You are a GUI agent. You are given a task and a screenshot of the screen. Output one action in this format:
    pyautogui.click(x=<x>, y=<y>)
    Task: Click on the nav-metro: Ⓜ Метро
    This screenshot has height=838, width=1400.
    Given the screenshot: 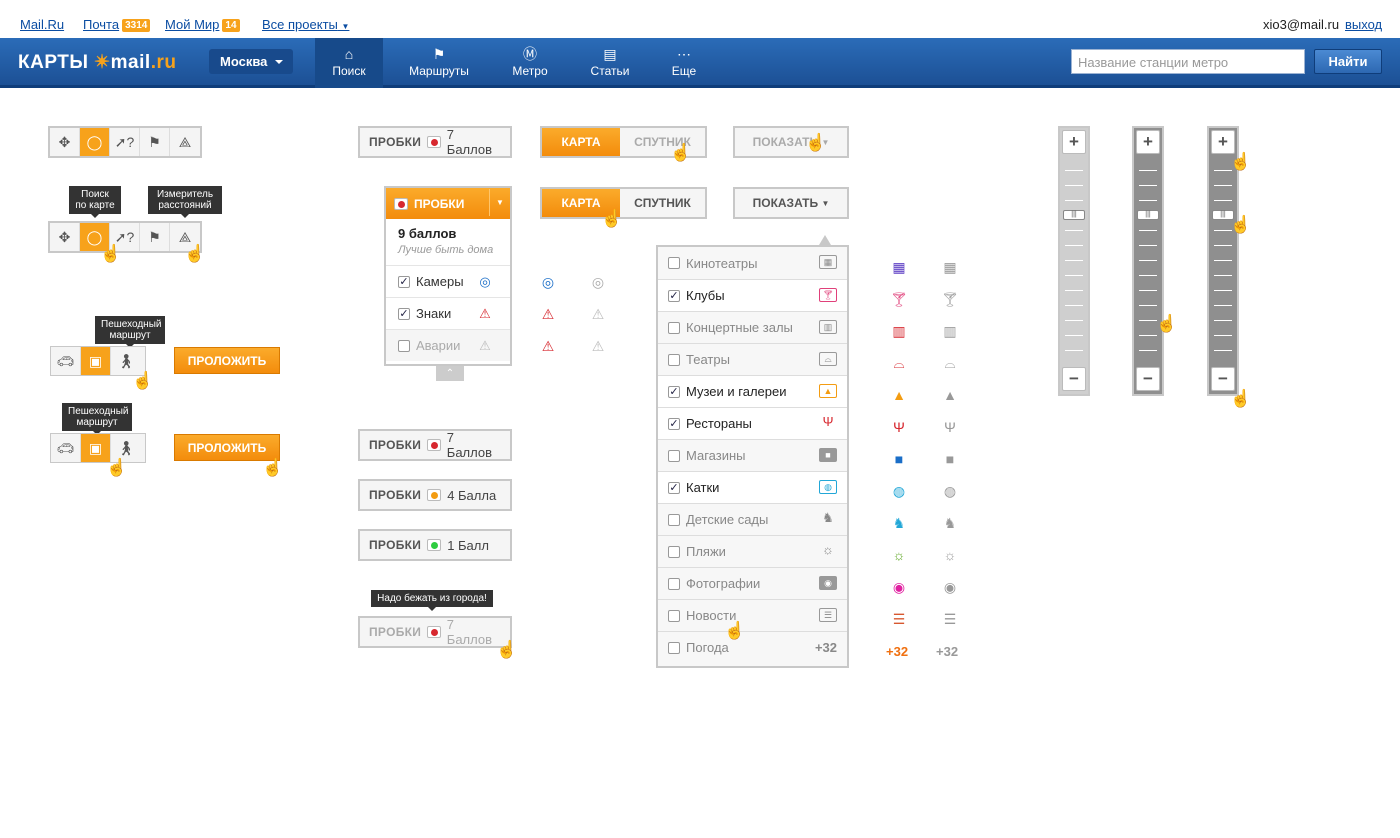 What is the action you would take?
    pyautogui.click(x=530, y=63)
    